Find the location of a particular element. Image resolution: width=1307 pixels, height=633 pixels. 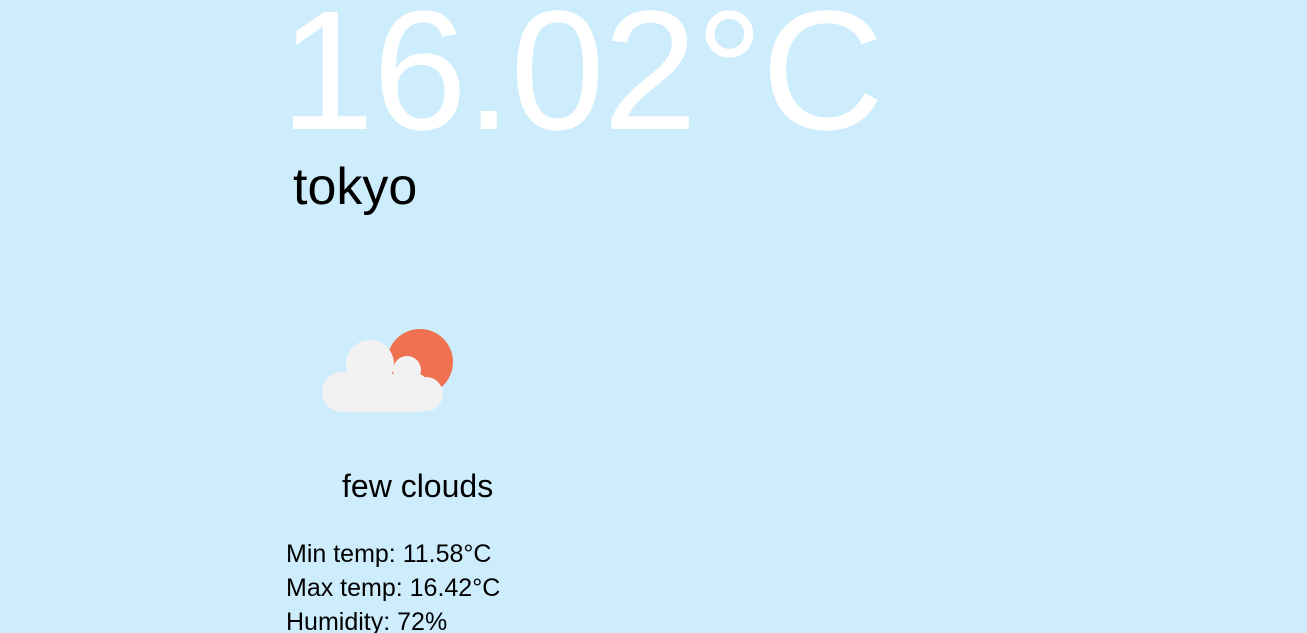

min-temp: Min temp: 11.58°C is located at coordinates (389, 554).